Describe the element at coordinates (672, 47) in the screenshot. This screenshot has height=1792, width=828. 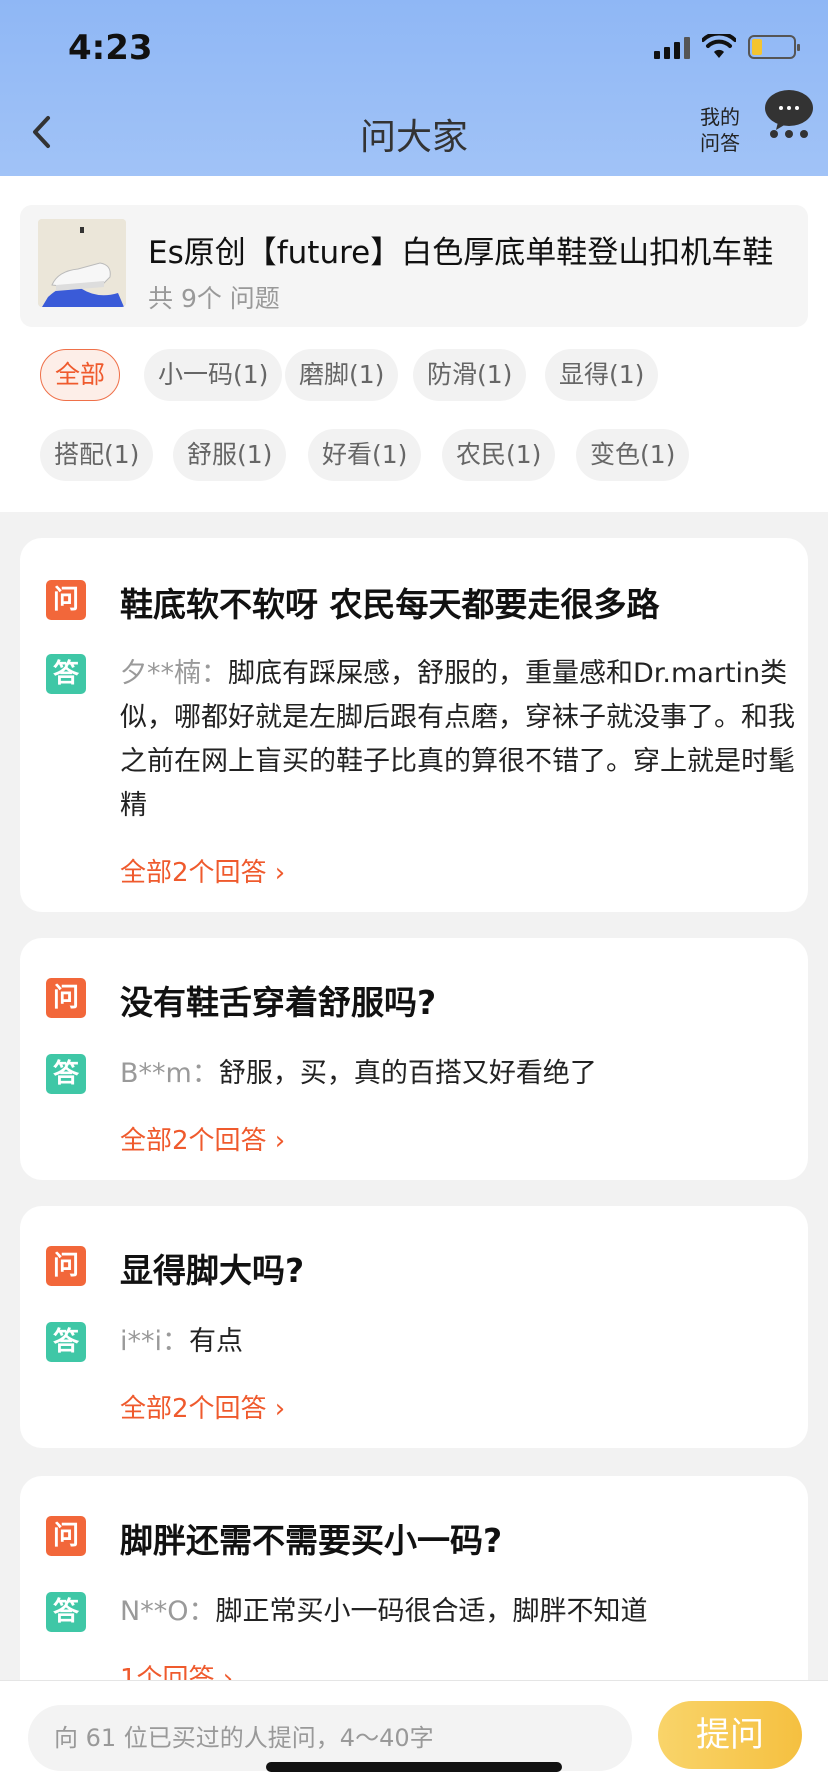
I see `cellular-signal-icon` at that location.